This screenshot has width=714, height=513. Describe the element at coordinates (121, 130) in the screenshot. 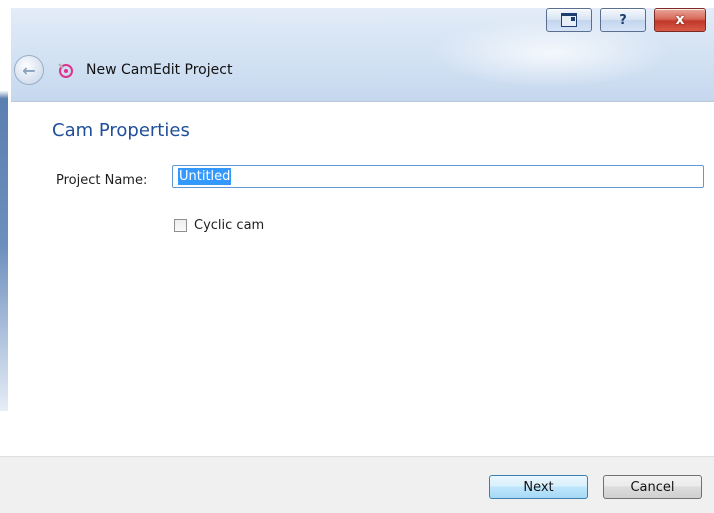

I see `page-heading: Cam Properties` at that location.